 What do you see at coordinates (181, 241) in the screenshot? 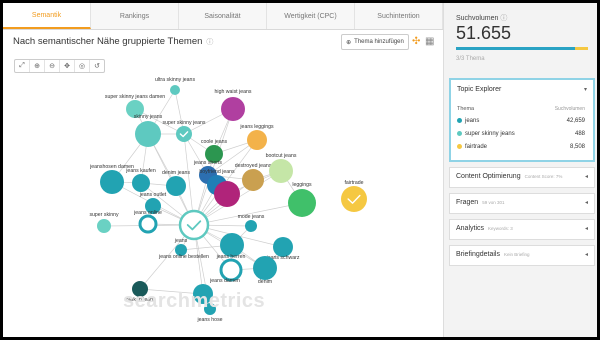
I see `topic-node-label: jeans` at bounding box center [181, 241].